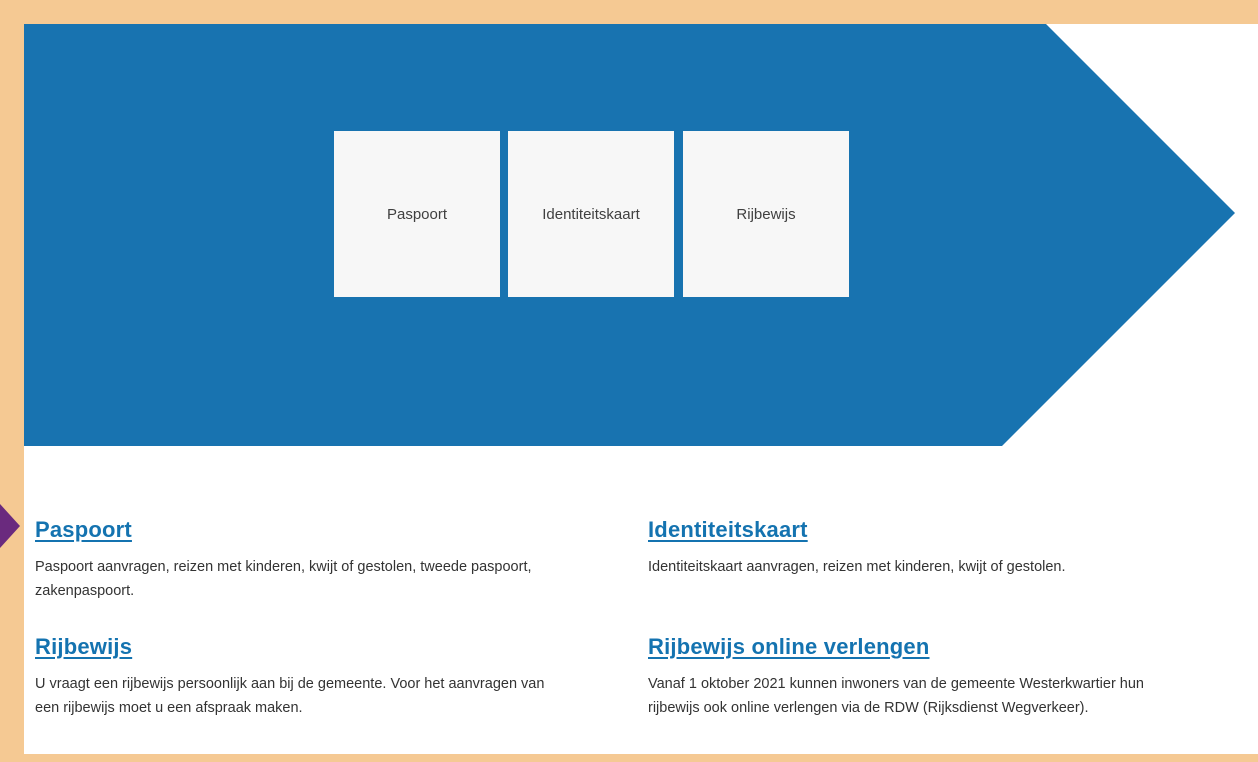  What do you see at coordinates (10, 526) in the screenshot?
I see `focus-marker-icon` at bounding box center [10, 526].